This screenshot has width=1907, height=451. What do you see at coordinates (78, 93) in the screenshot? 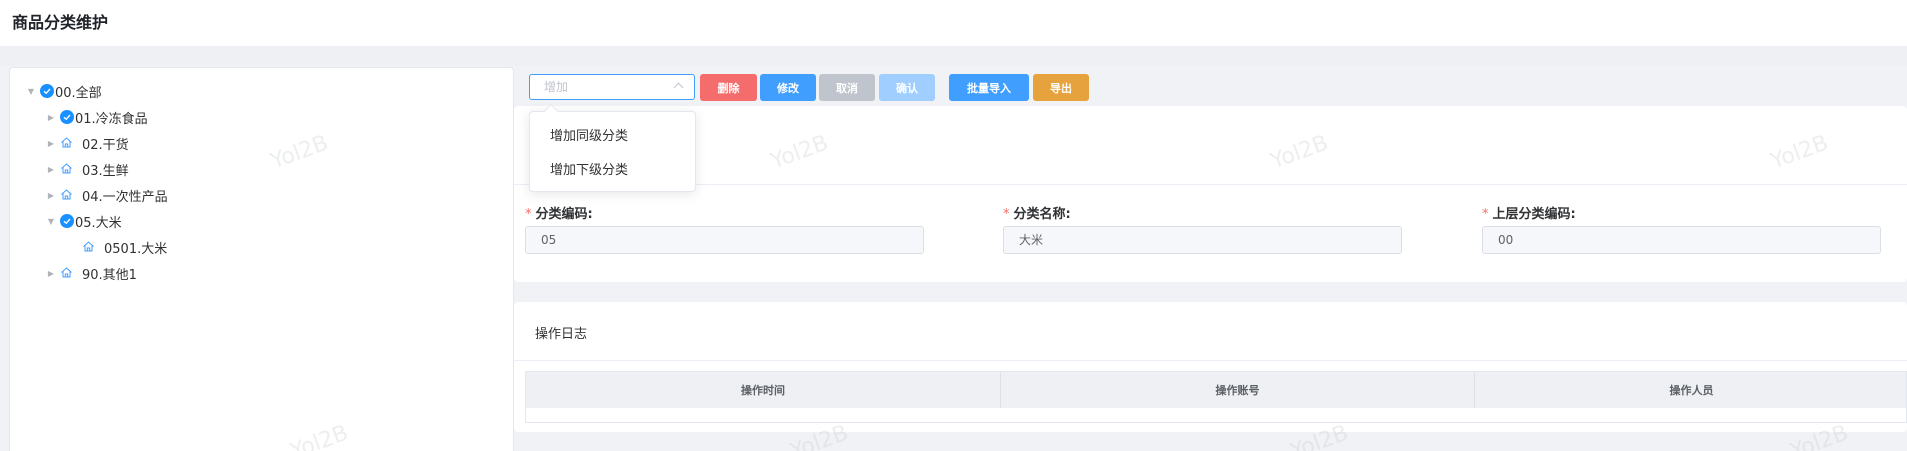
I see `tree-node-label: 00.全部` at bounding box center [78, 93].